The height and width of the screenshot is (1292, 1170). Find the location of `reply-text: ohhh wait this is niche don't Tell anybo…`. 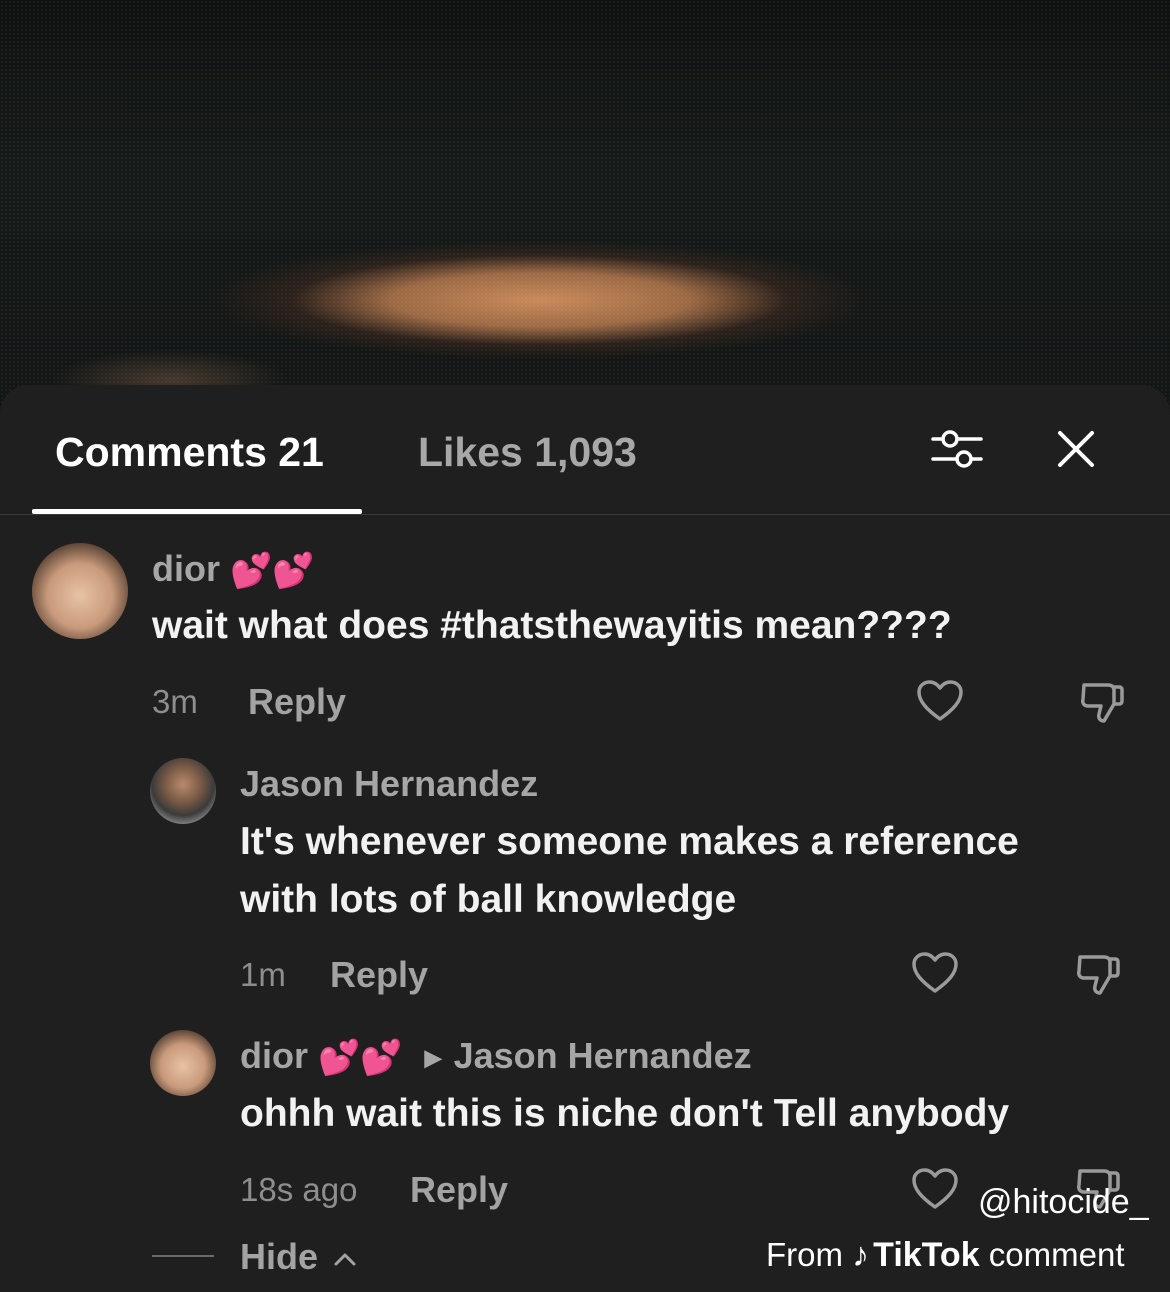

reply-text: ohhh wait this is niche don't Tell anybo… is located at coordinates (625, 1113).